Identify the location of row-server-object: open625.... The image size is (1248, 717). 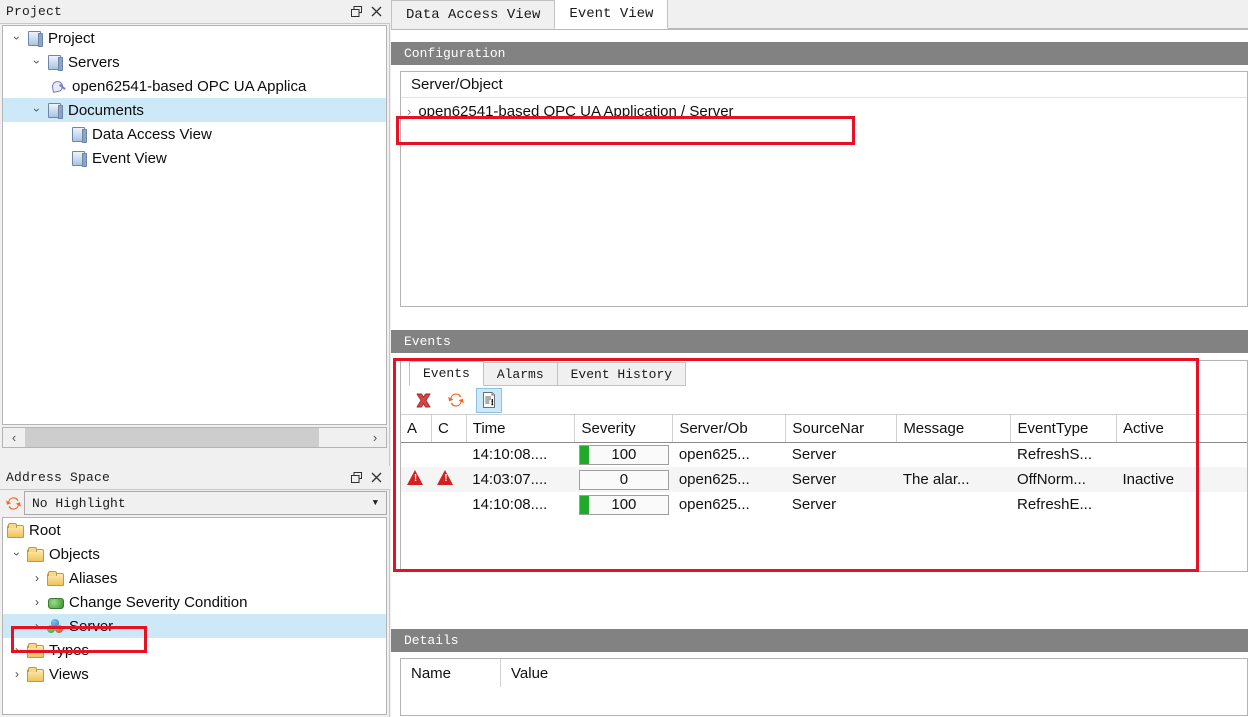
(714, 455).